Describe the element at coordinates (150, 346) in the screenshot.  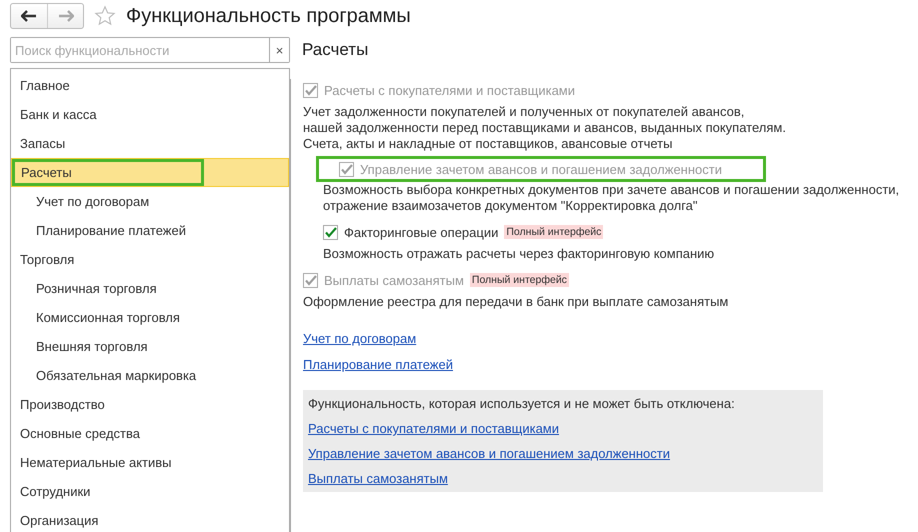
I see `sidebar-item: Внешняя торговля` at that location.